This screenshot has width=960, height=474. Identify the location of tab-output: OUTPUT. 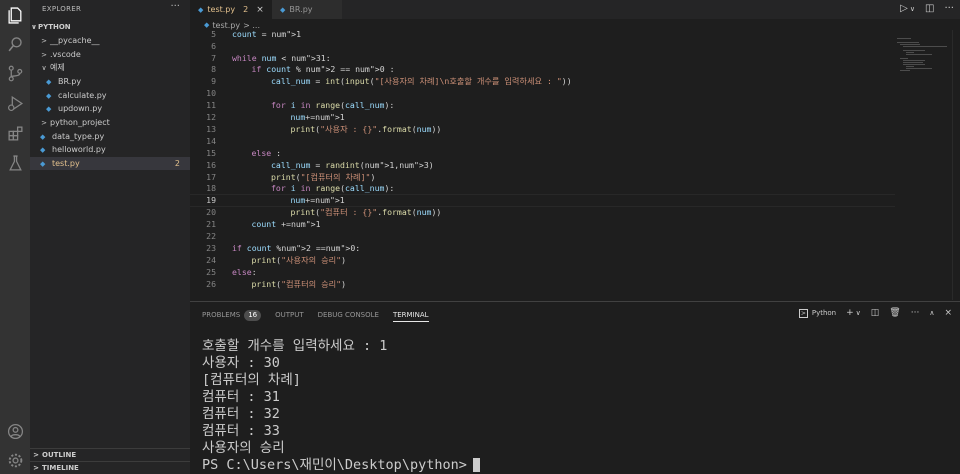
(289, 315).